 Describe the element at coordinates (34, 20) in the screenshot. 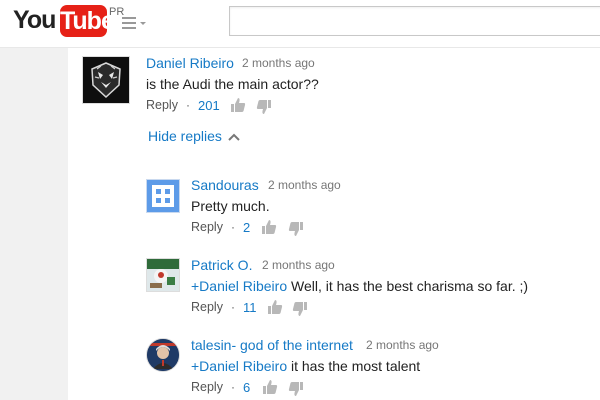

I see `logo-you-text: You` at that location.